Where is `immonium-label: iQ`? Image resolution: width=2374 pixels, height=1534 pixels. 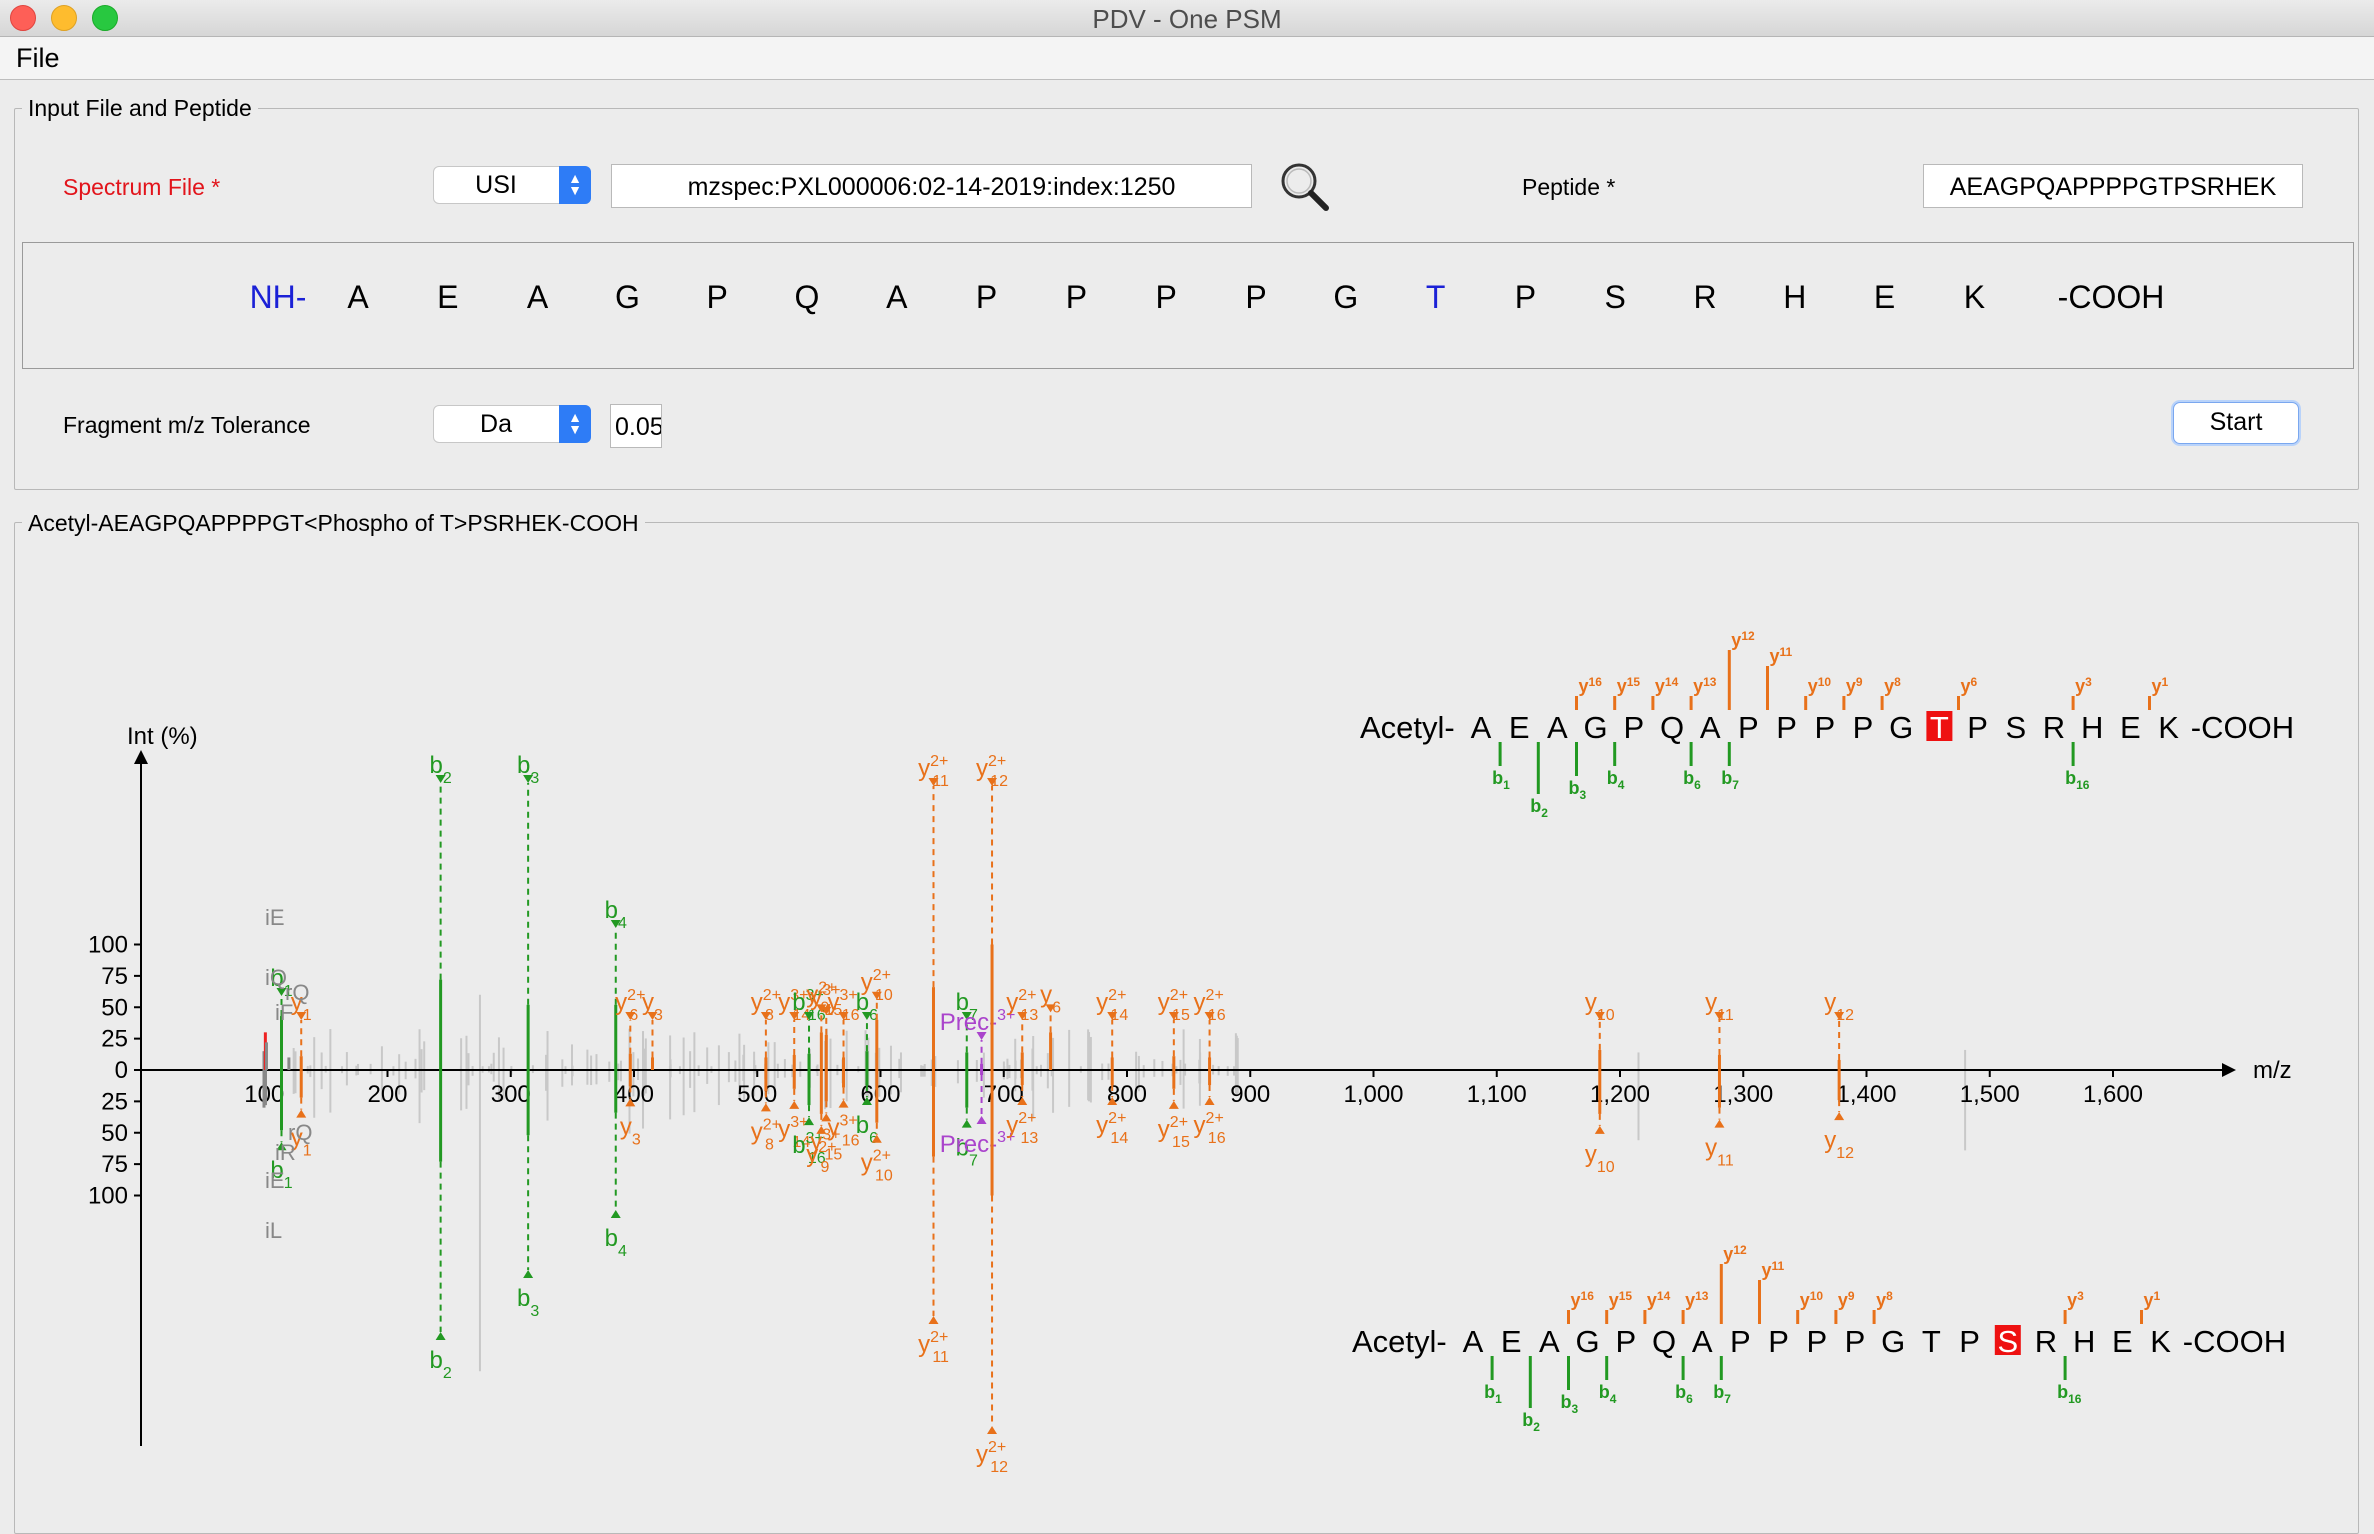 immonium-label: iQ is located at coordinates (276, 977).